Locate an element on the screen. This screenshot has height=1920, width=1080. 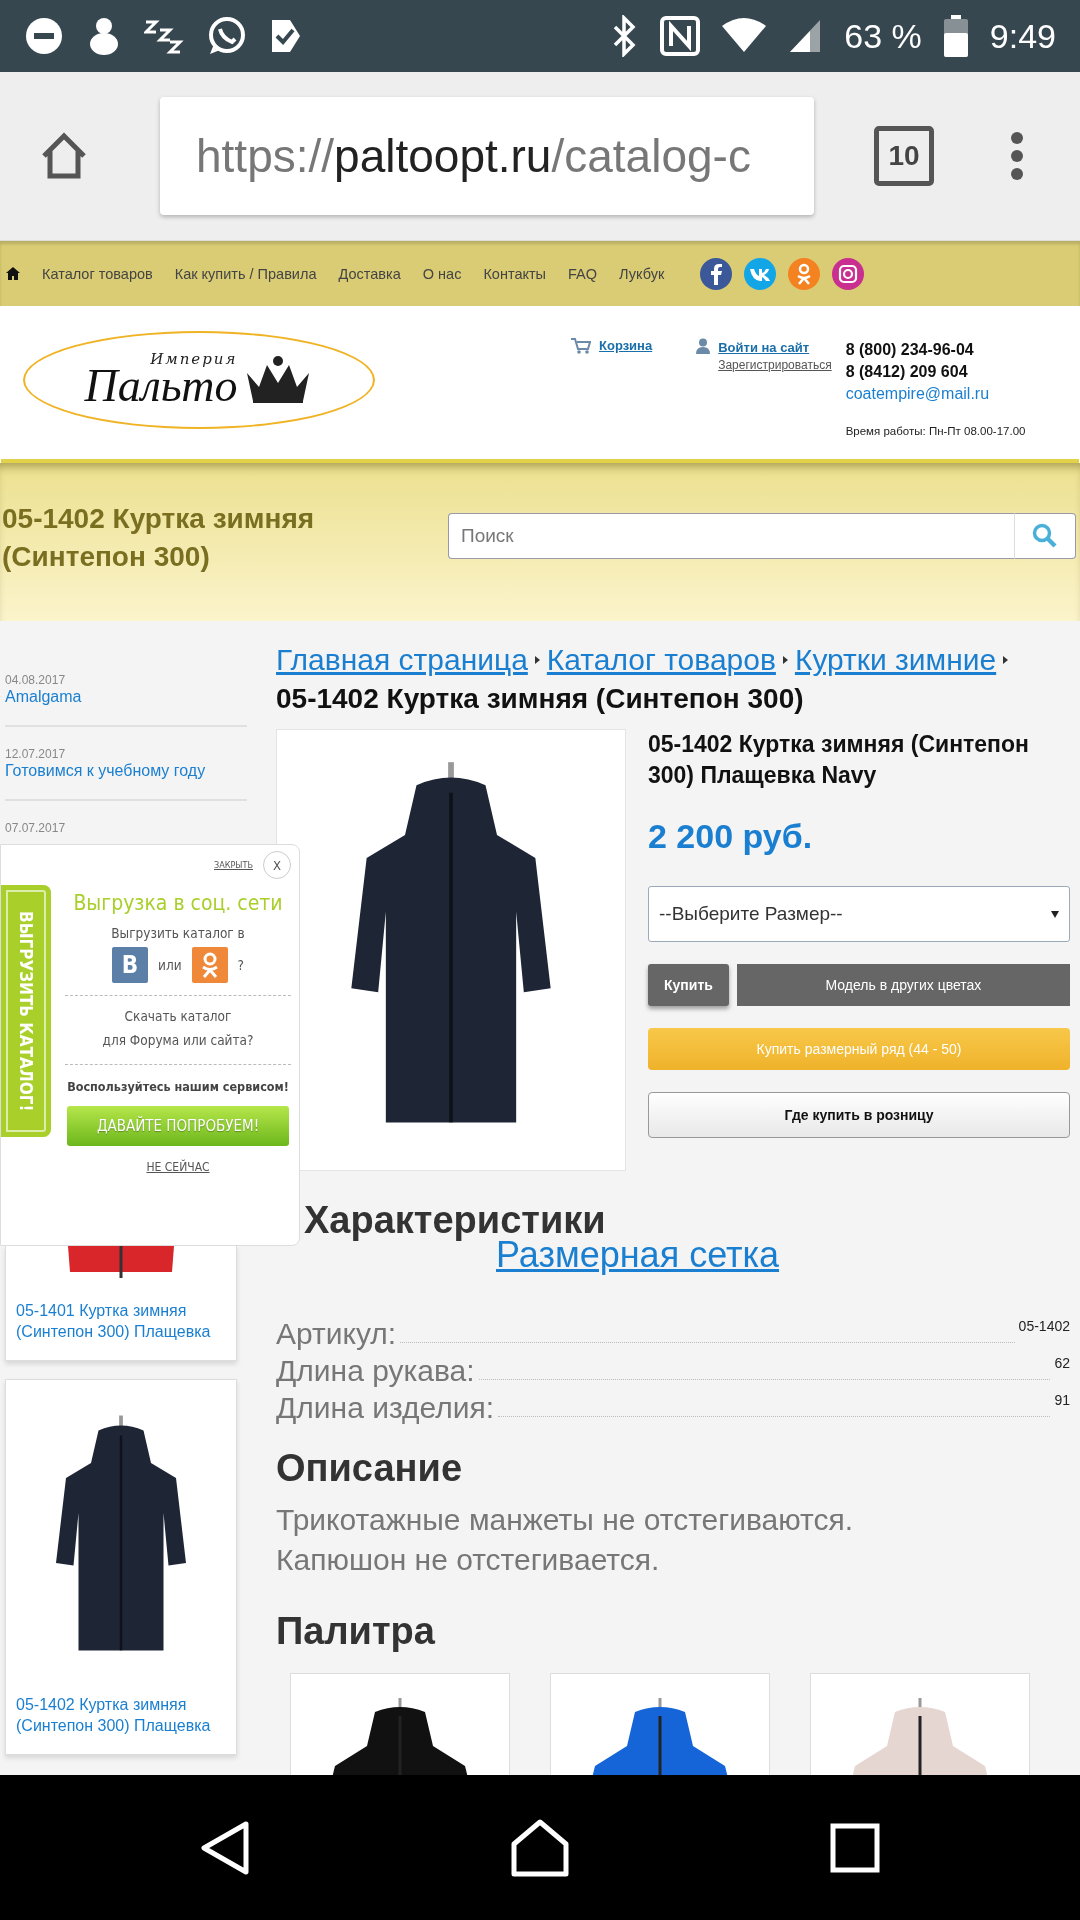
not-now-link: НЕ СЕЙЧАС is located at coordinates (178, 1167).